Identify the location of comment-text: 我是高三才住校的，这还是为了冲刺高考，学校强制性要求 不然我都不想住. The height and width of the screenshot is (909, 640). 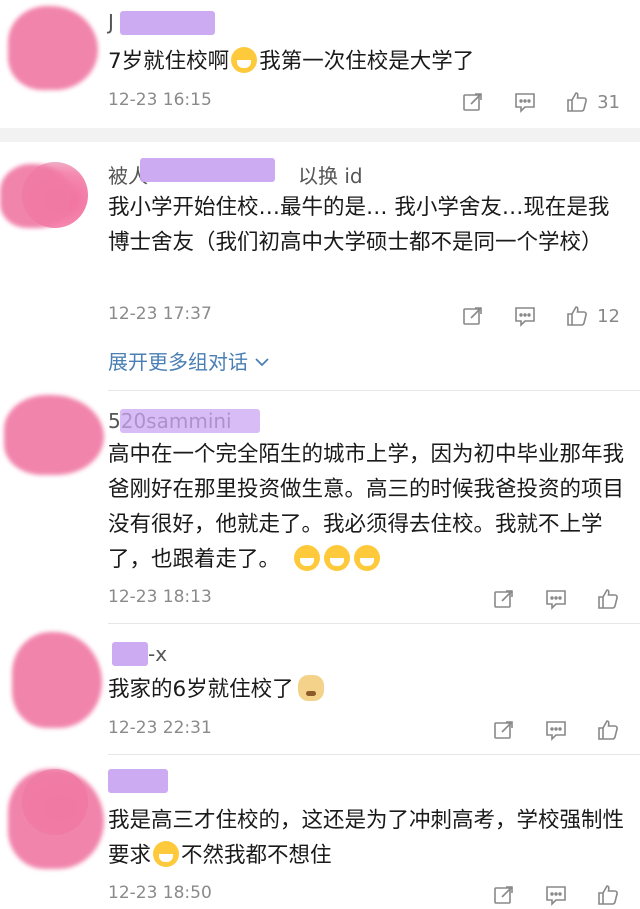
(366, 838).